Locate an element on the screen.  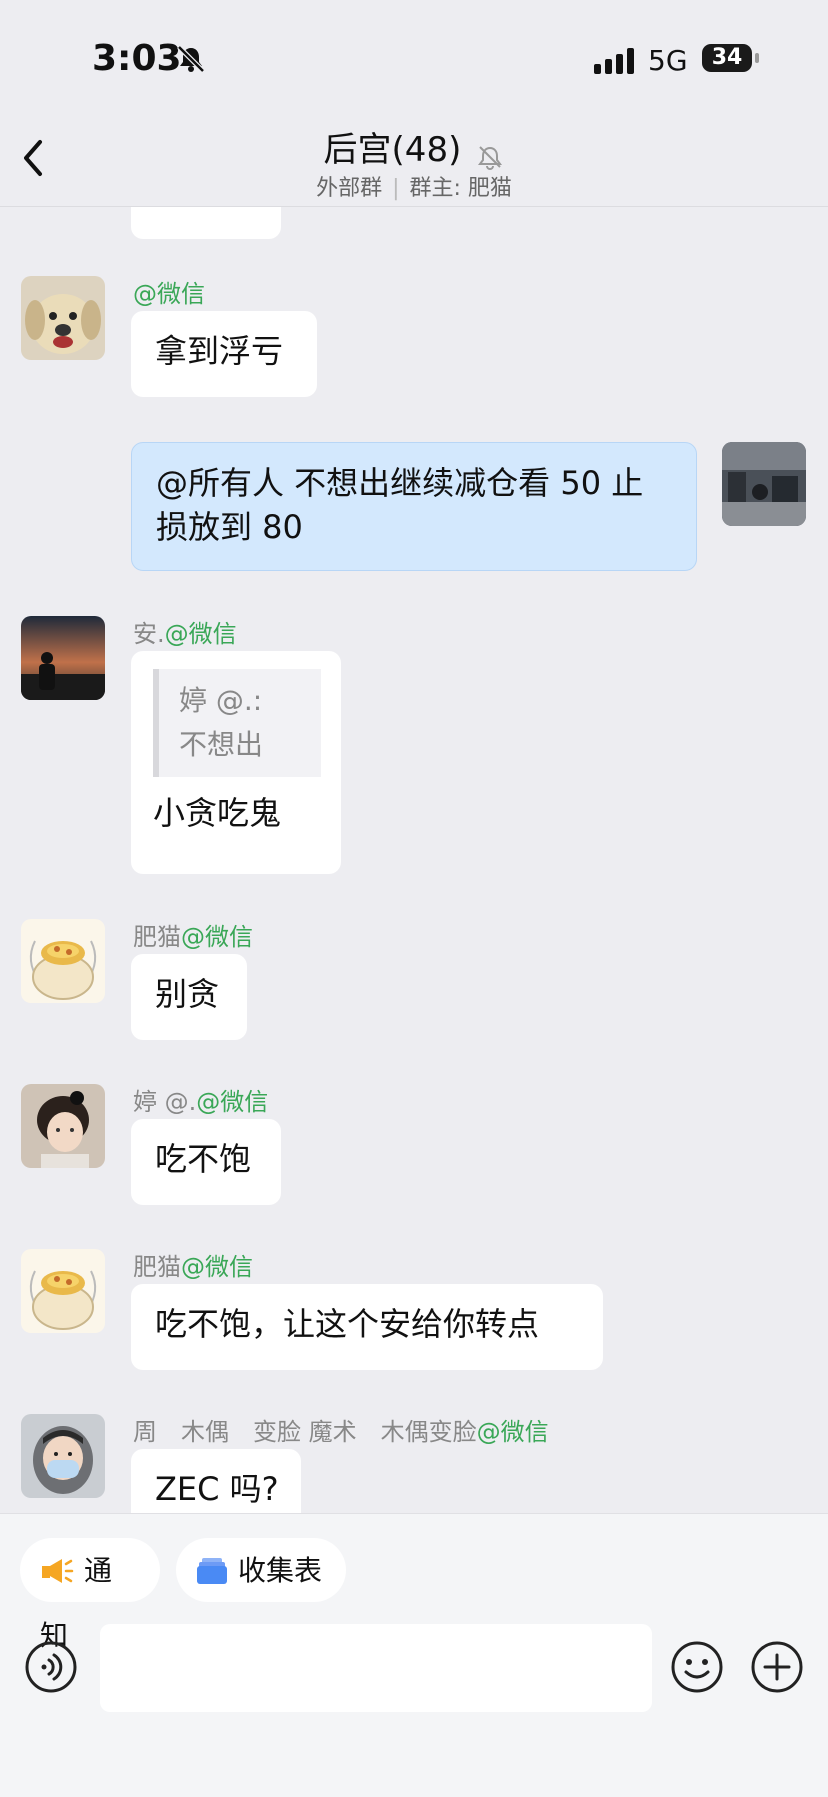
quoted-message: 婷 @.: 不想出 is located at coordinates (237, 723).